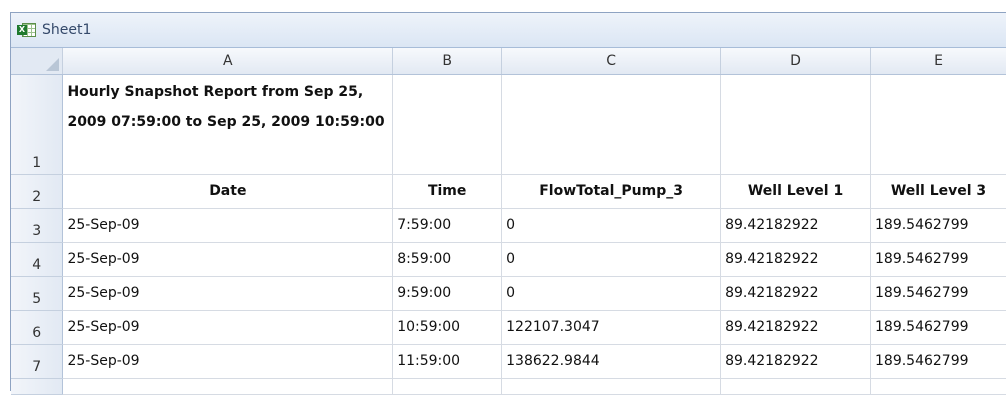  What do you see at coordinates (66, 30) in the screenshot?
I see `sheet-title: Sheet1` at bounding box center [66, 30].